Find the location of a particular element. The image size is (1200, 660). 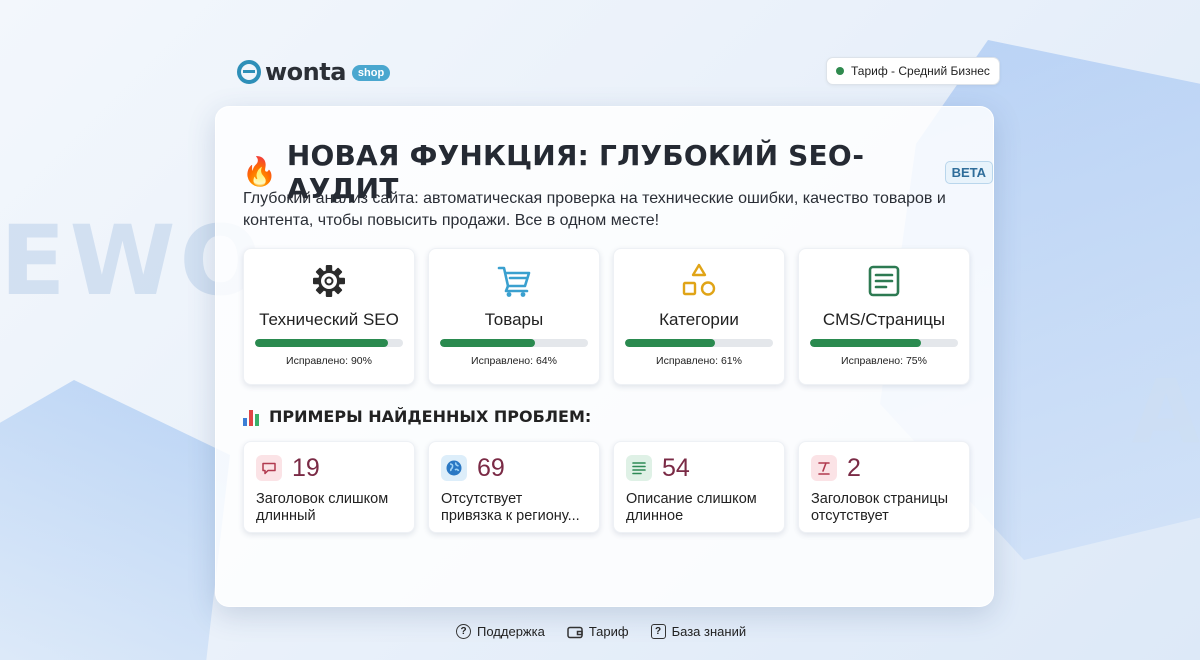

beta-badge: BETA is located at coordinates (968, 172).